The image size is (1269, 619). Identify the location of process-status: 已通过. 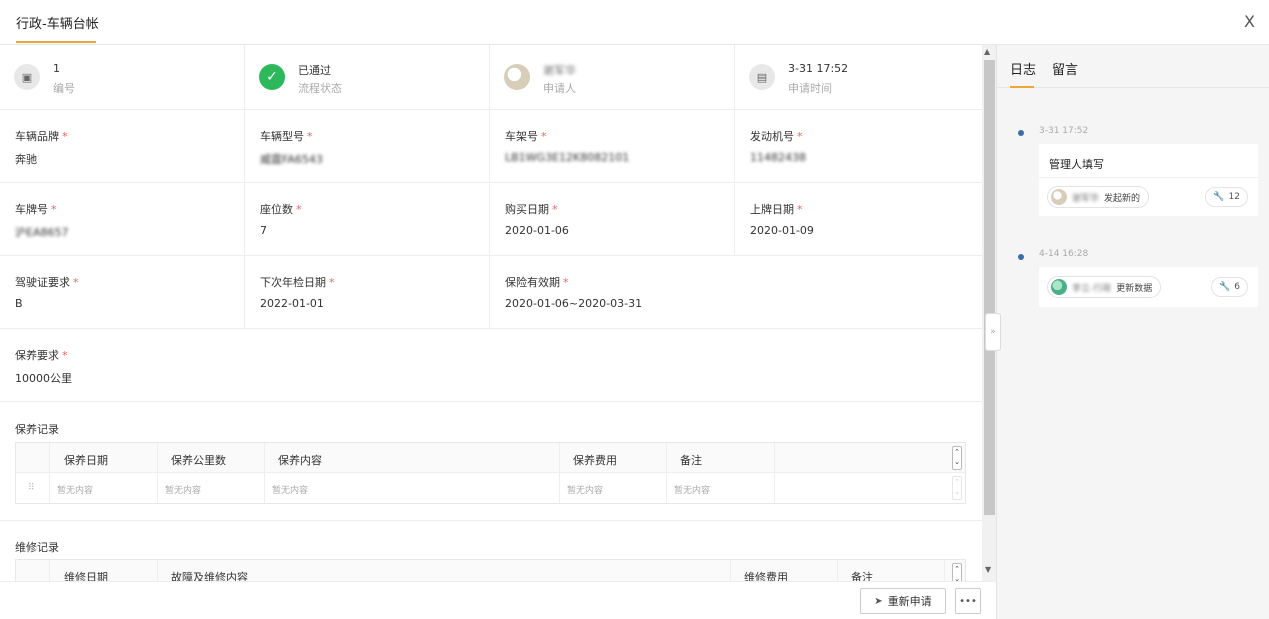
(314, 70).